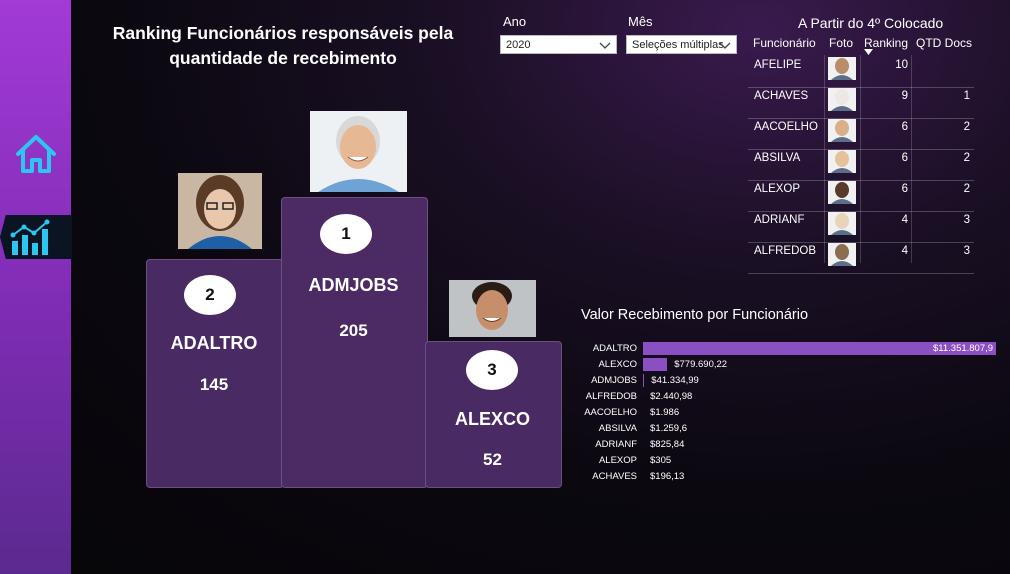  Describe the element at coordinates (640, 21) in the screenshot. I see `filter-label-mes: Mês` at that location.